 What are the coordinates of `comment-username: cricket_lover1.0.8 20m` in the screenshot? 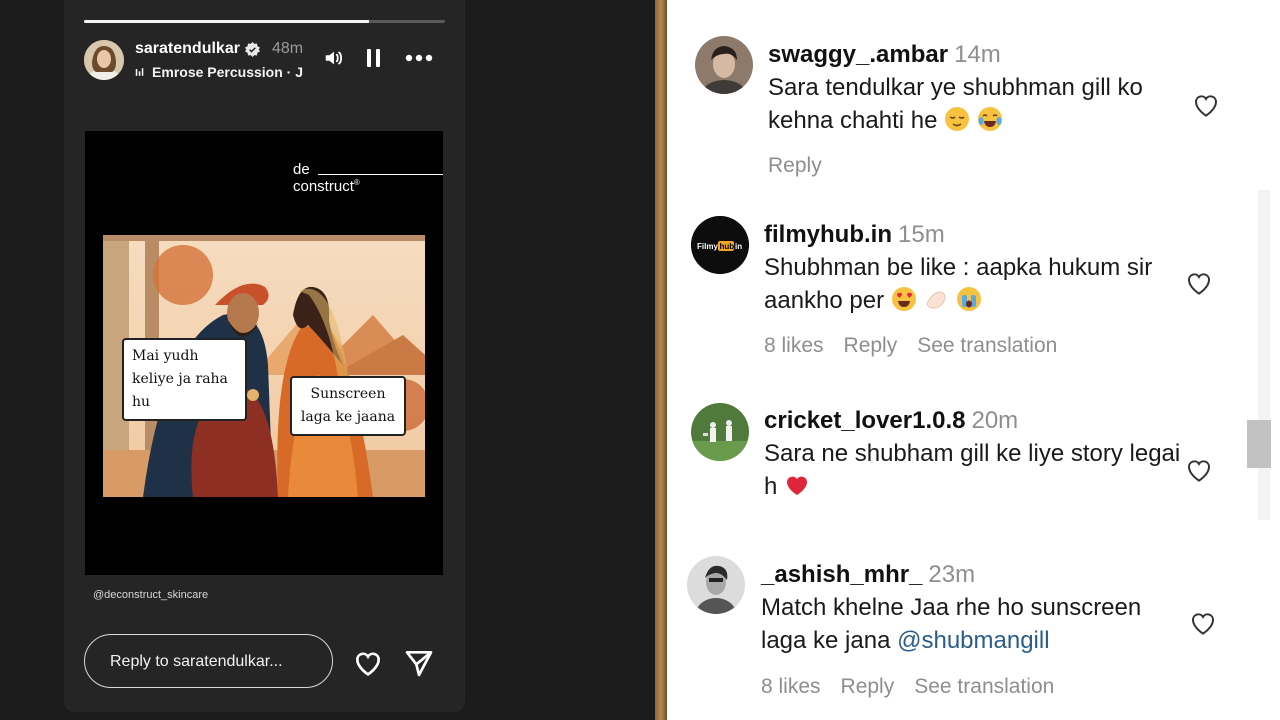 It's located at (891, 421).